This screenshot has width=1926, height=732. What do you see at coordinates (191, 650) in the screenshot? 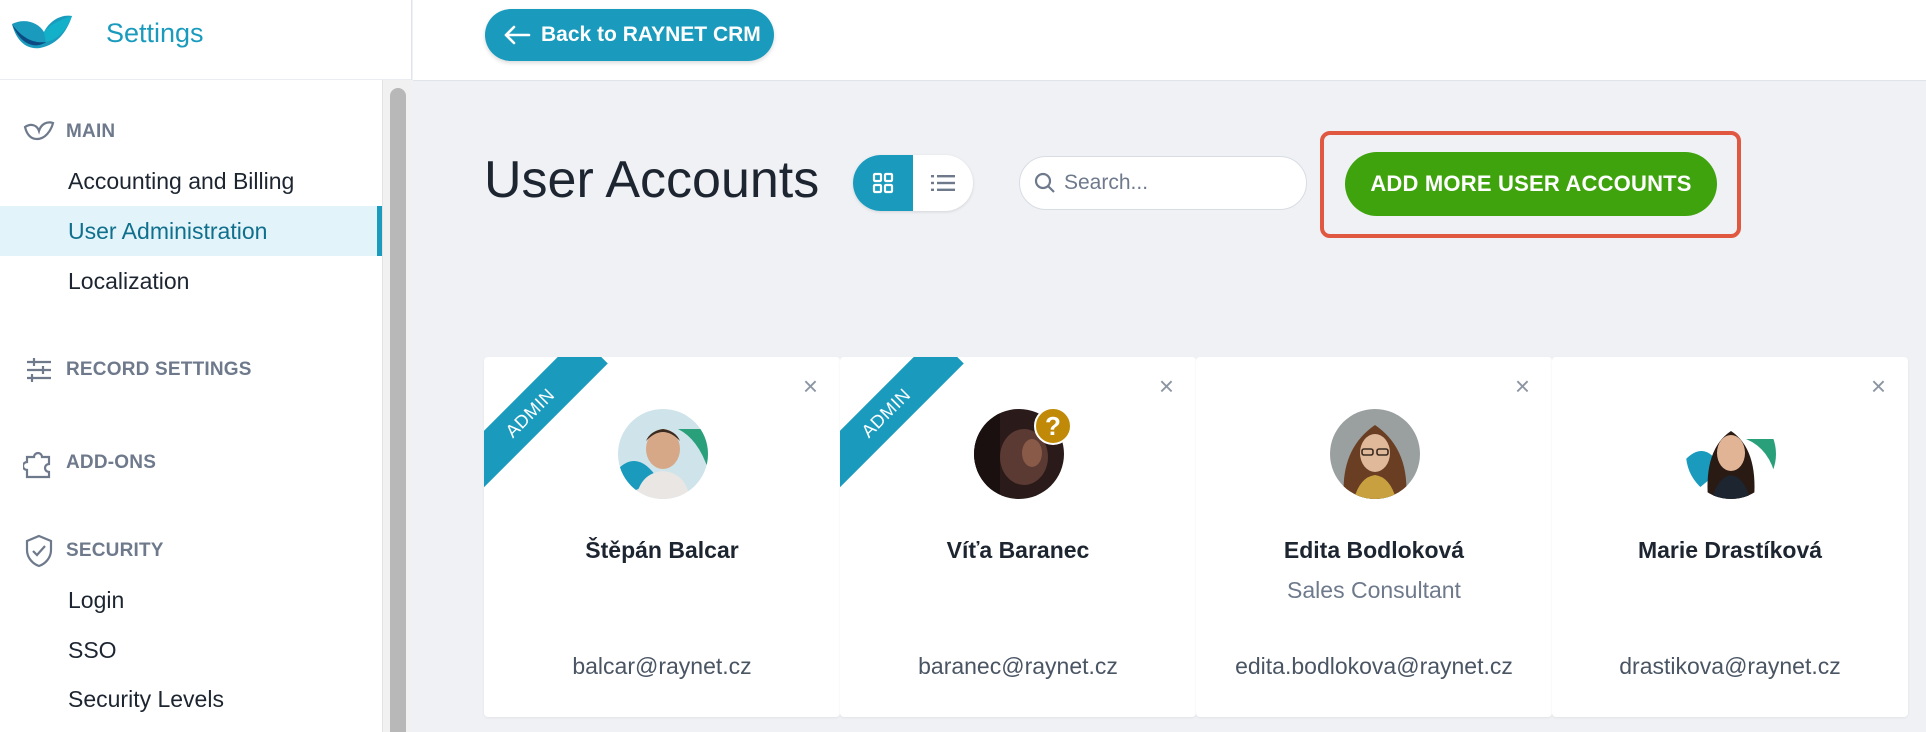
I see `sidebar-item-sso: SSO` at bounding box center [191, 650].